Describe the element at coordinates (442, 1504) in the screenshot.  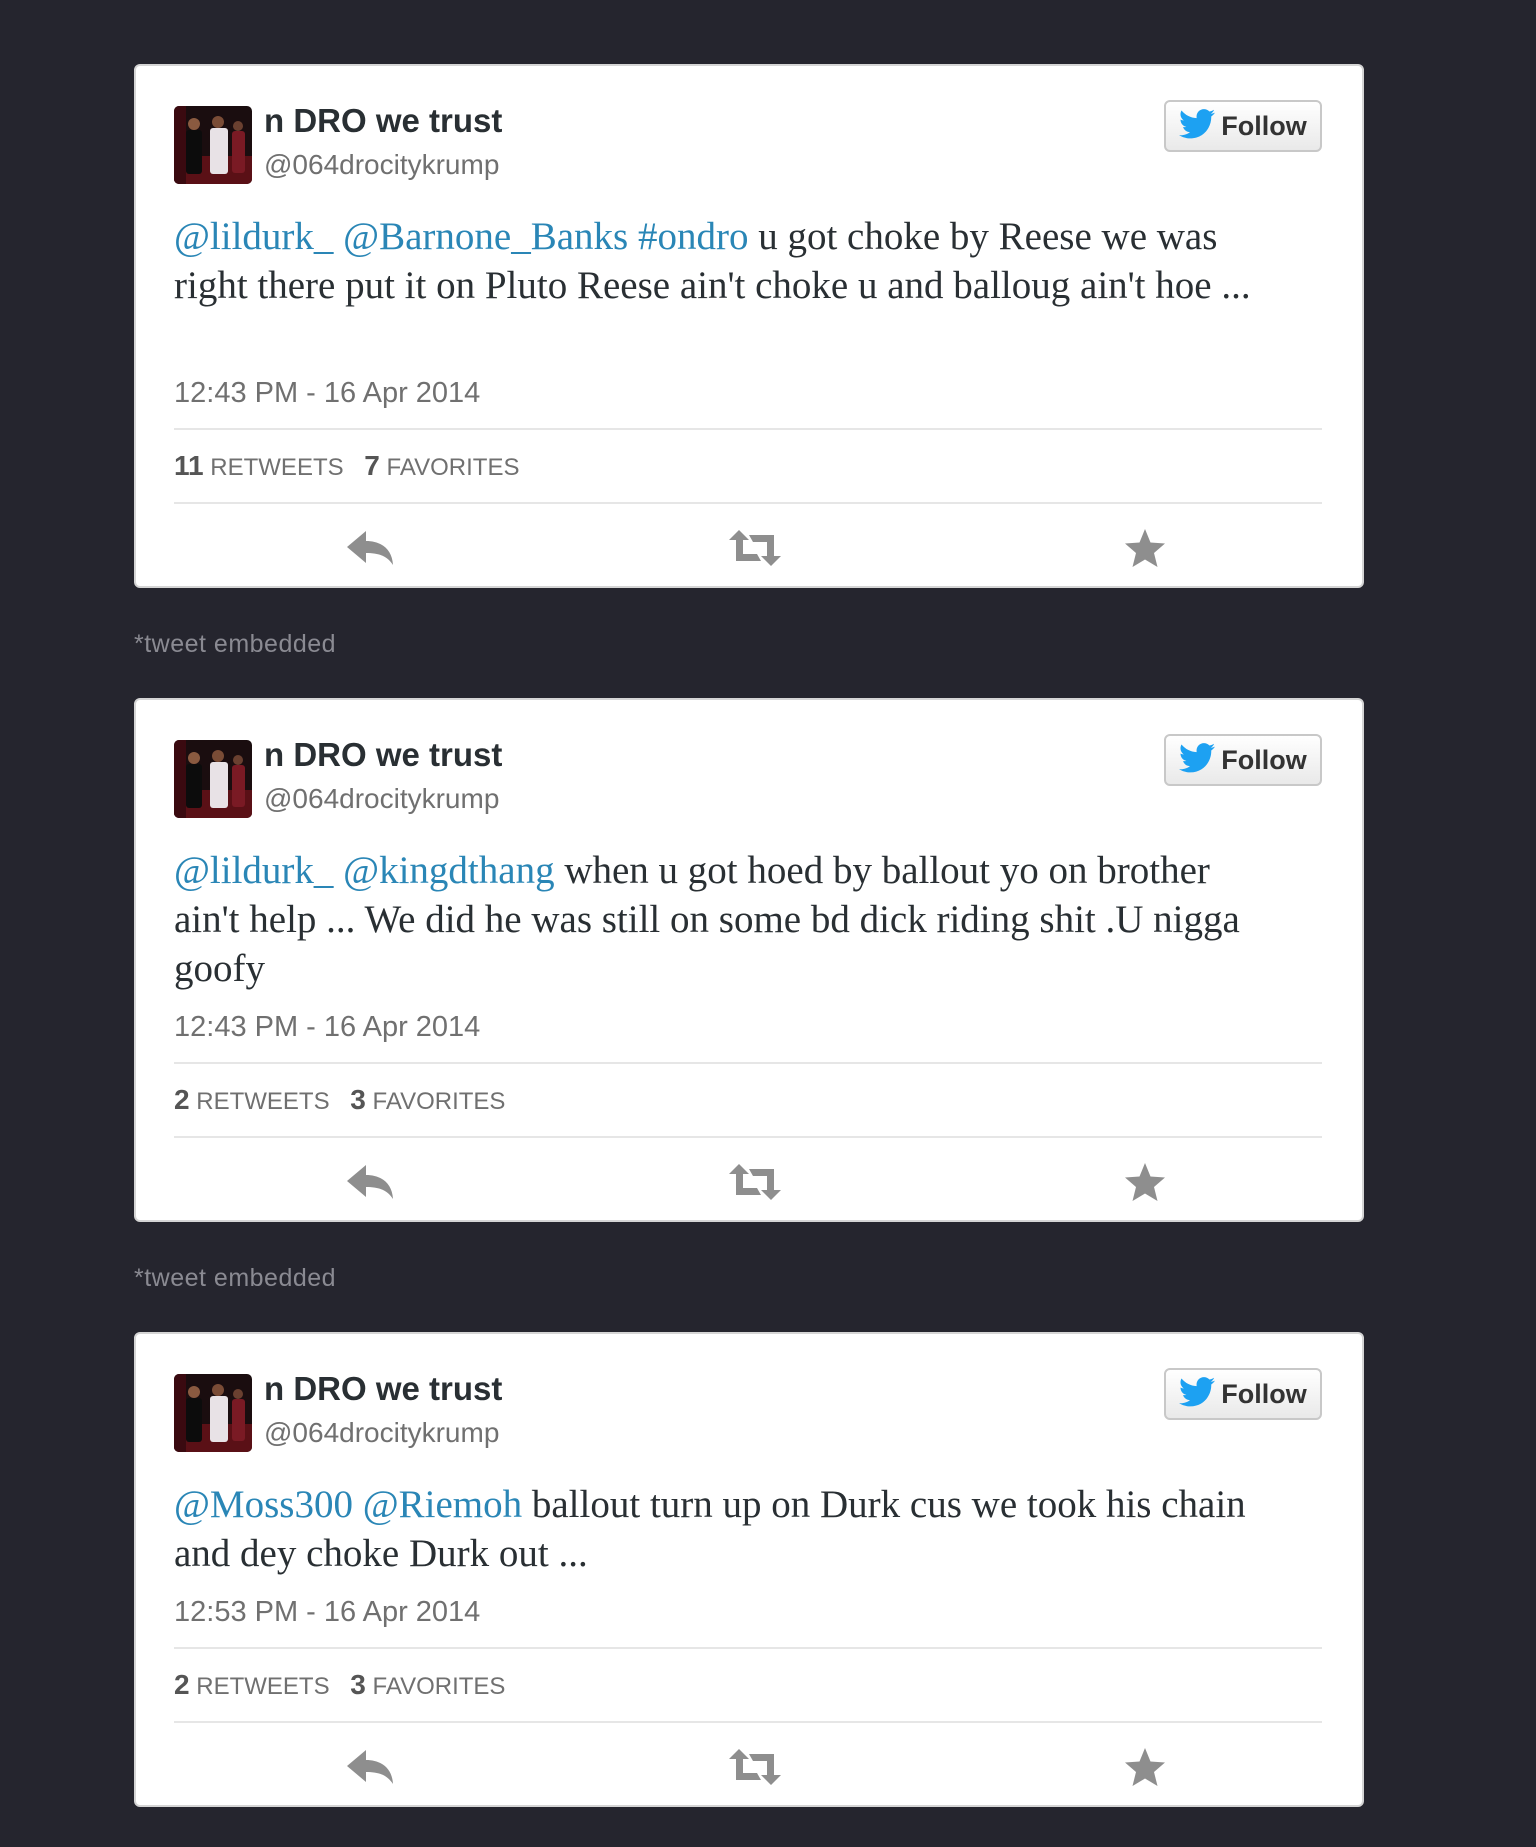
I see `mention-link: @Riemoh` at that location.